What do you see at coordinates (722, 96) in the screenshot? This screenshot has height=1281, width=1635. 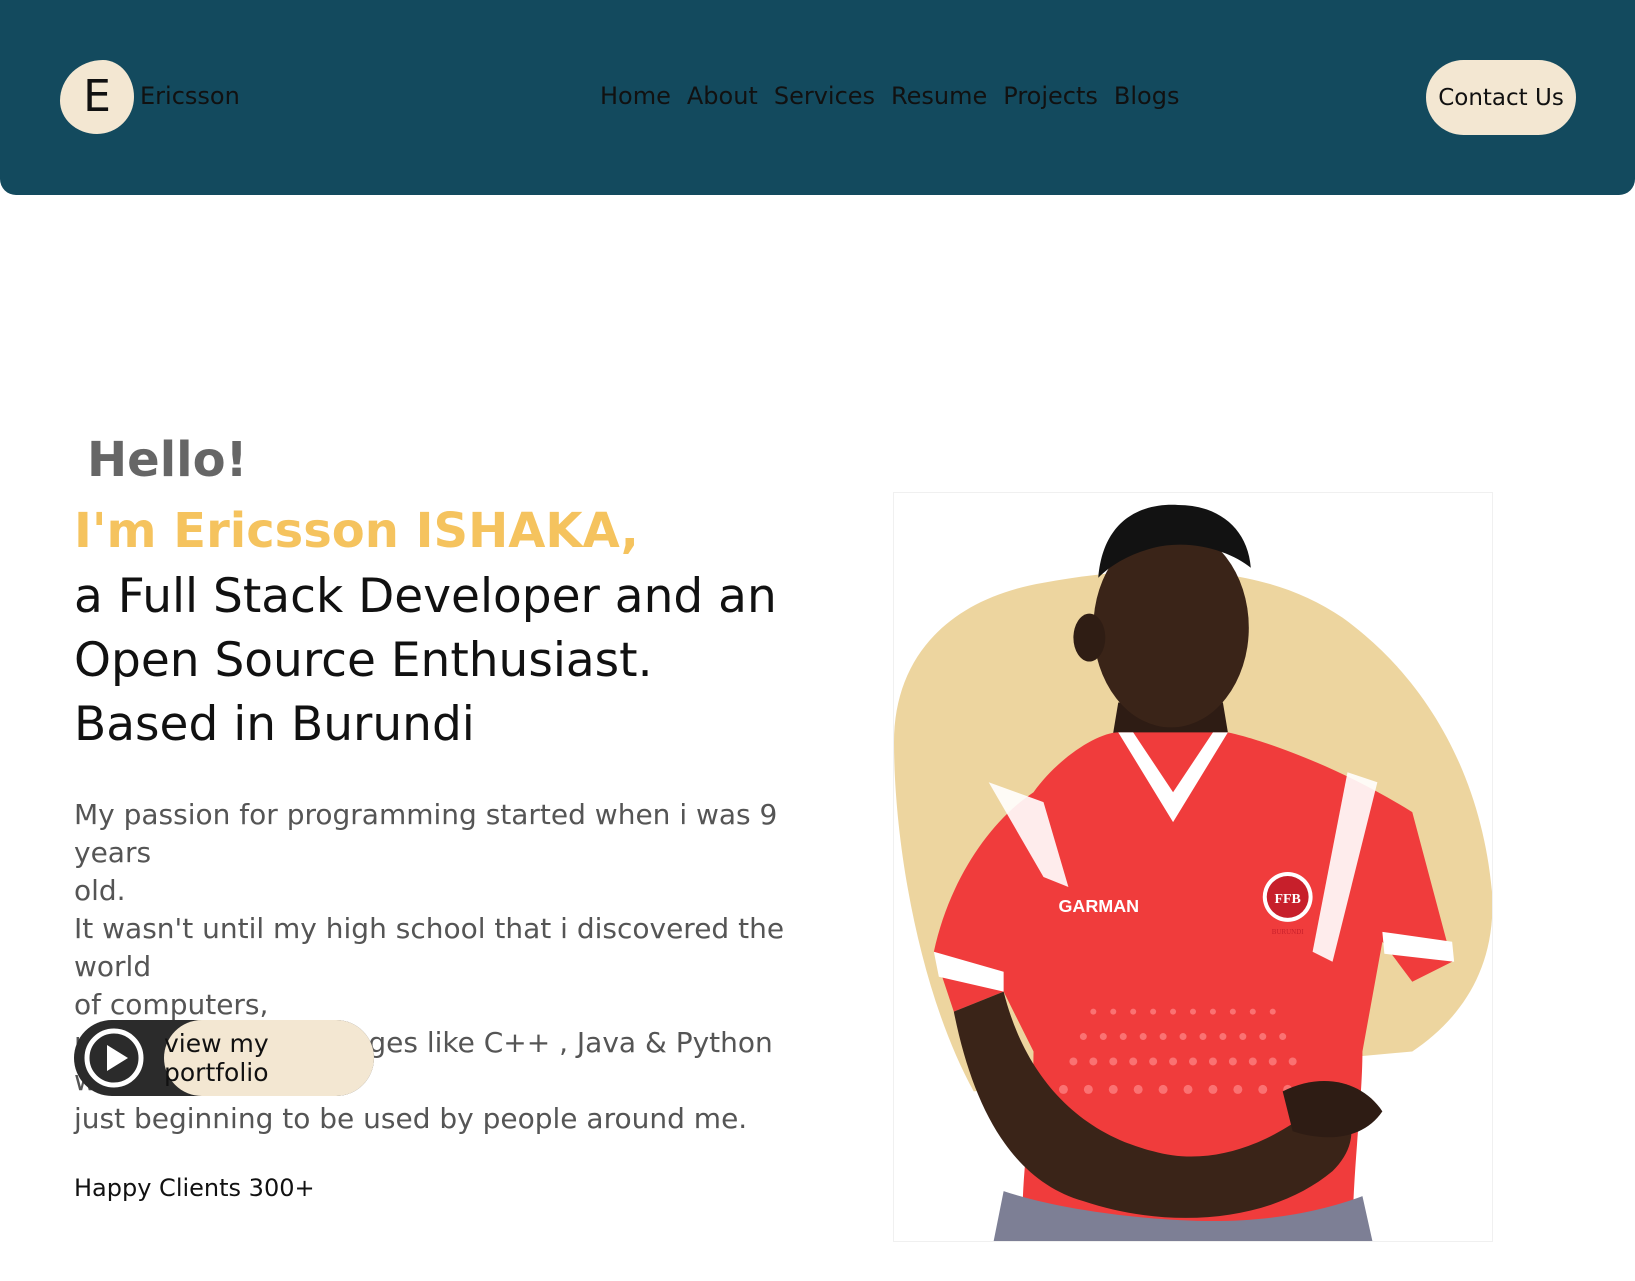 I see `nav-link-about: About` at bounding box center [722, 96].